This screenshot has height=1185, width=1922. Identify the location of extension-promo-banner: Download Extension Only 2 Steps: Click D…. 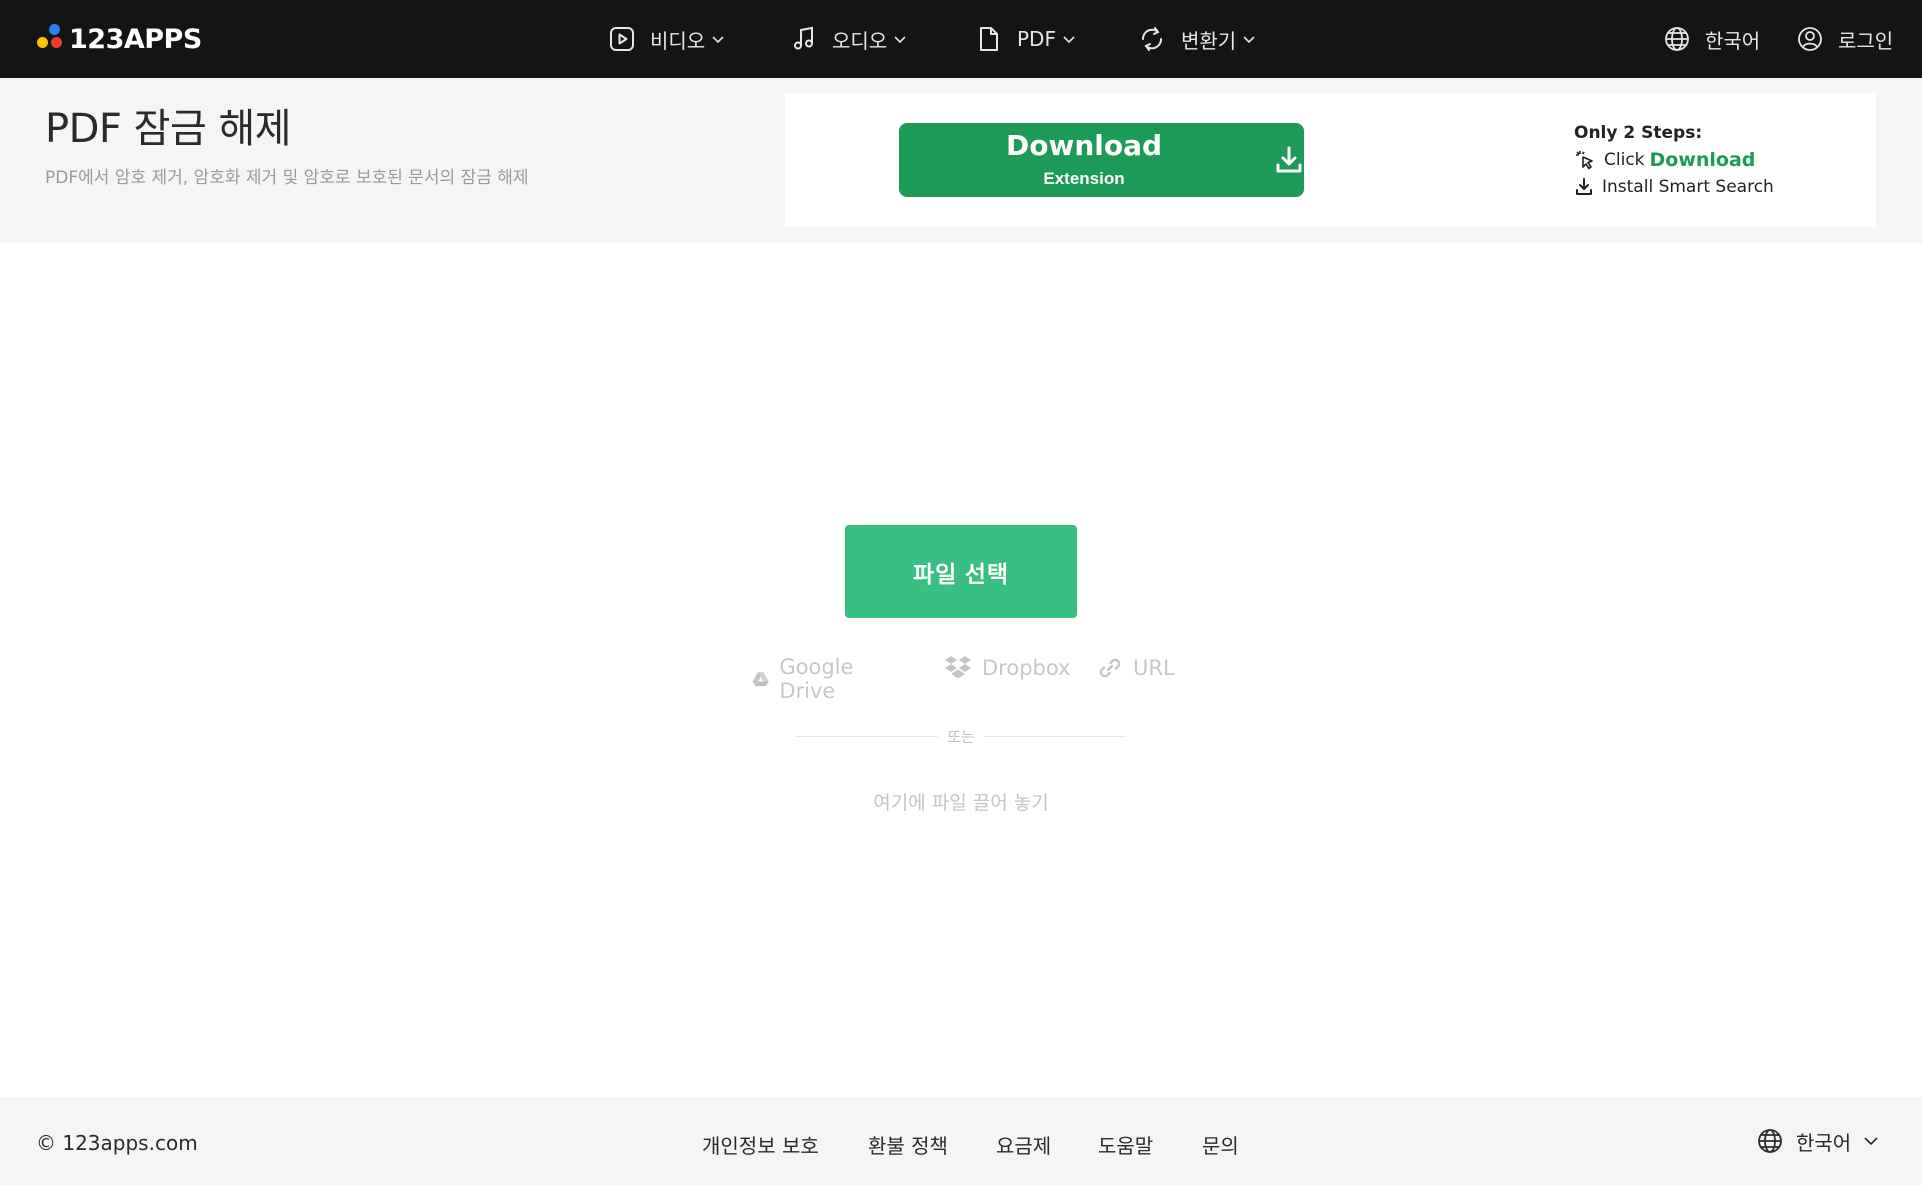
(1330, 160).